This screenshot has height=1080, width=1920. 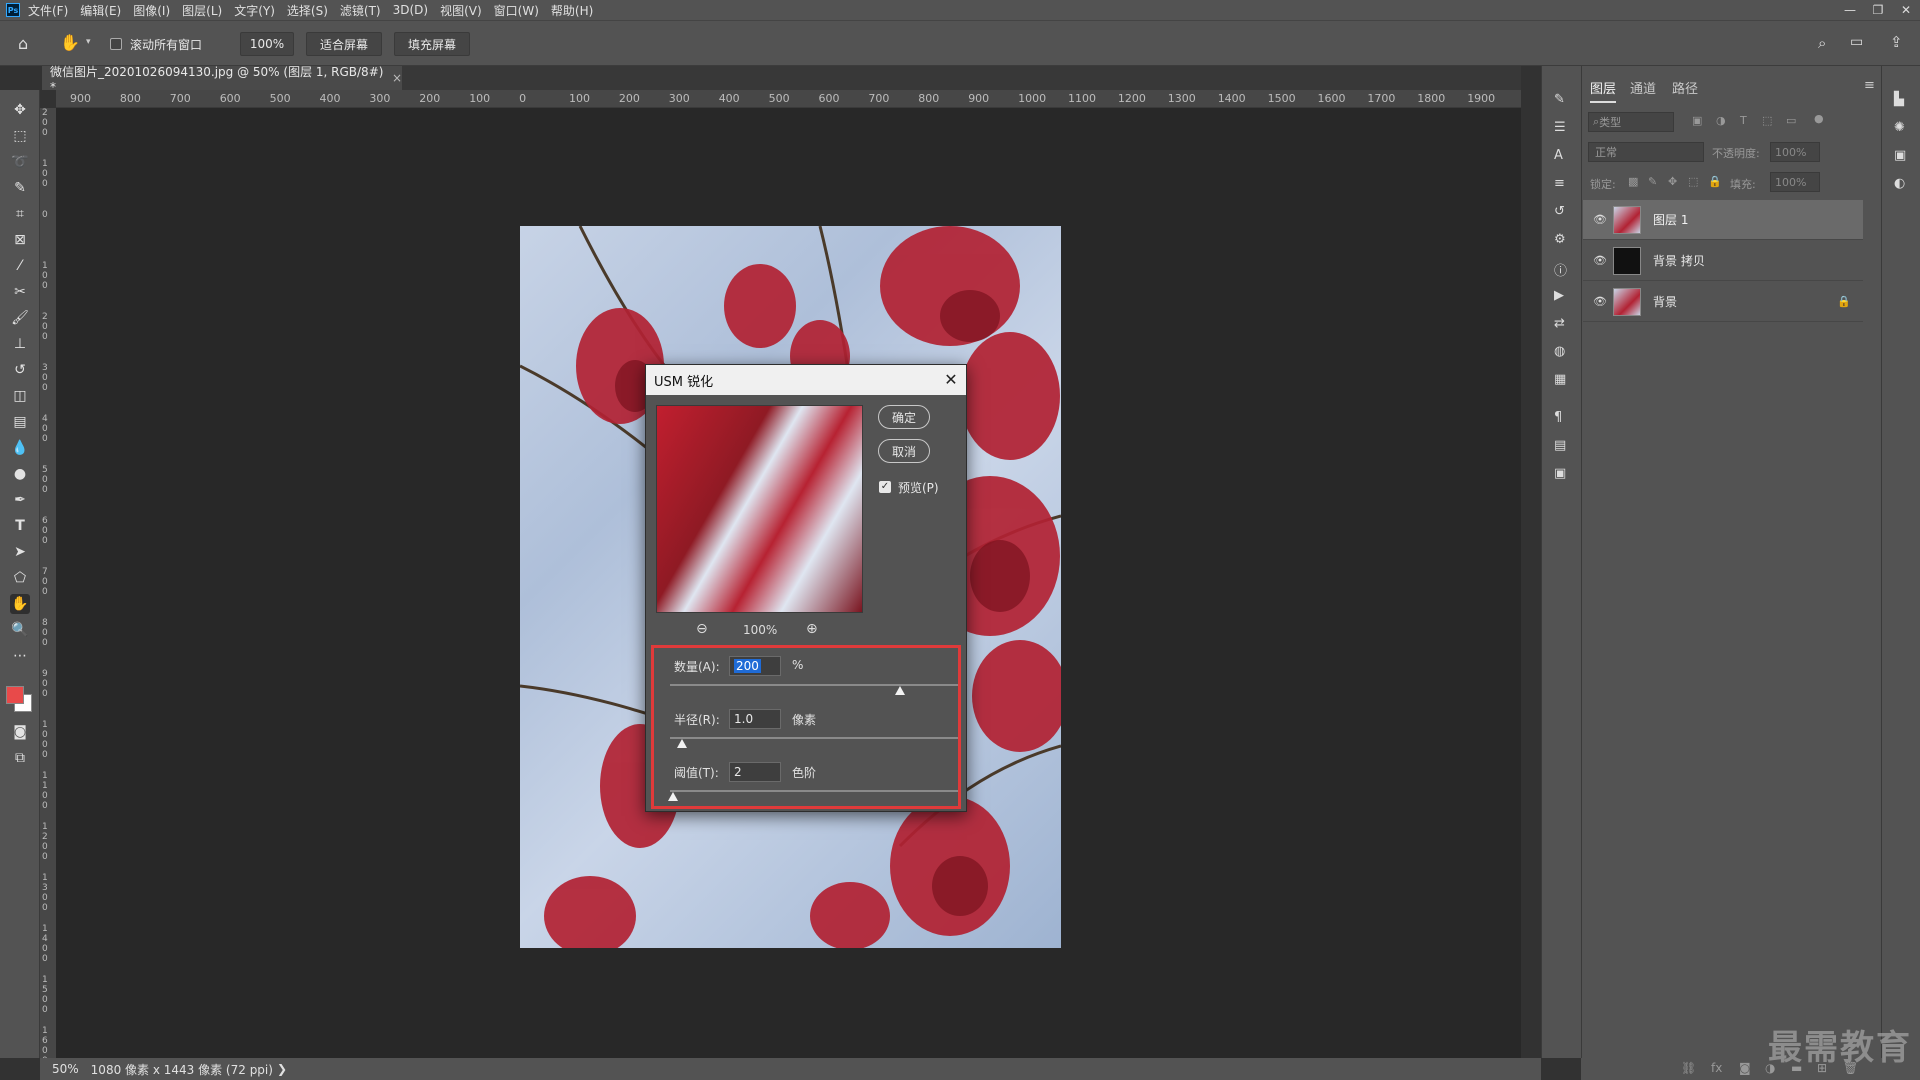 I want to click on 3d-icon: ◍, so click(x=1559, y=351).